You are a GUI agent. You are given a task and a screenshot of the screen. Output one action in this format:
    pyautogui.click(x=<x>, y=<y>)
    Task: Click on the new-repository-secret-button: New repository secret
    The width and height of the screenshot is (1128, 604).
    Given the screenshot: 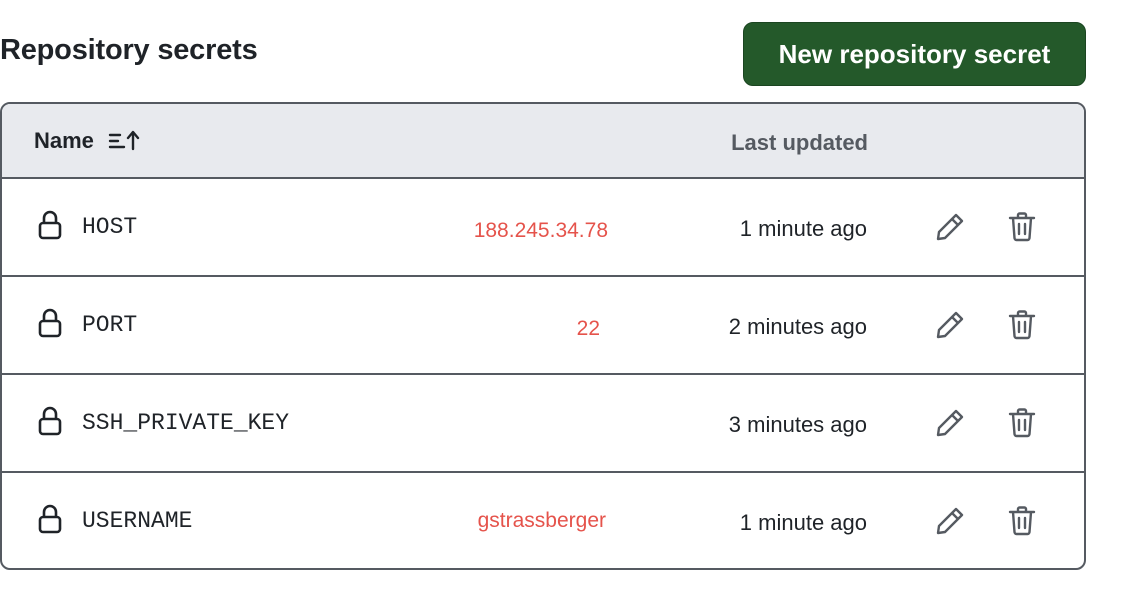 What is the action you would take?
    pyautogui.click(x=914, y=54)
    